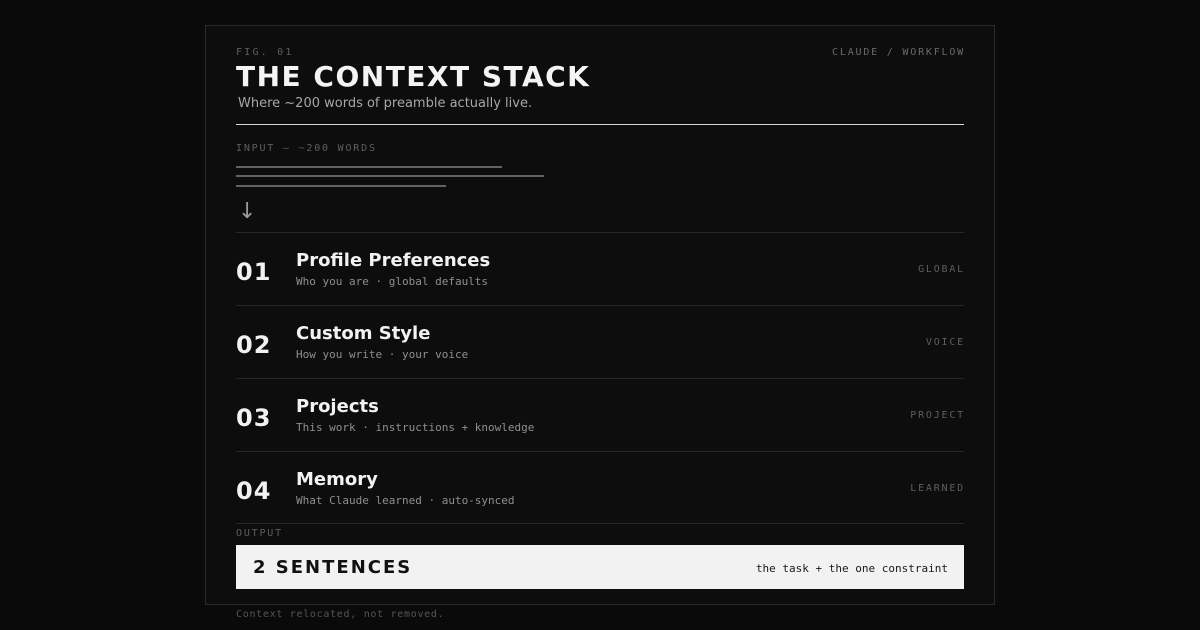 The width and height of the screenshot is (1200, 630). Describe the element at coordinates (337, 406) in the screenshot. I see `layer-title: Projects` at that location.